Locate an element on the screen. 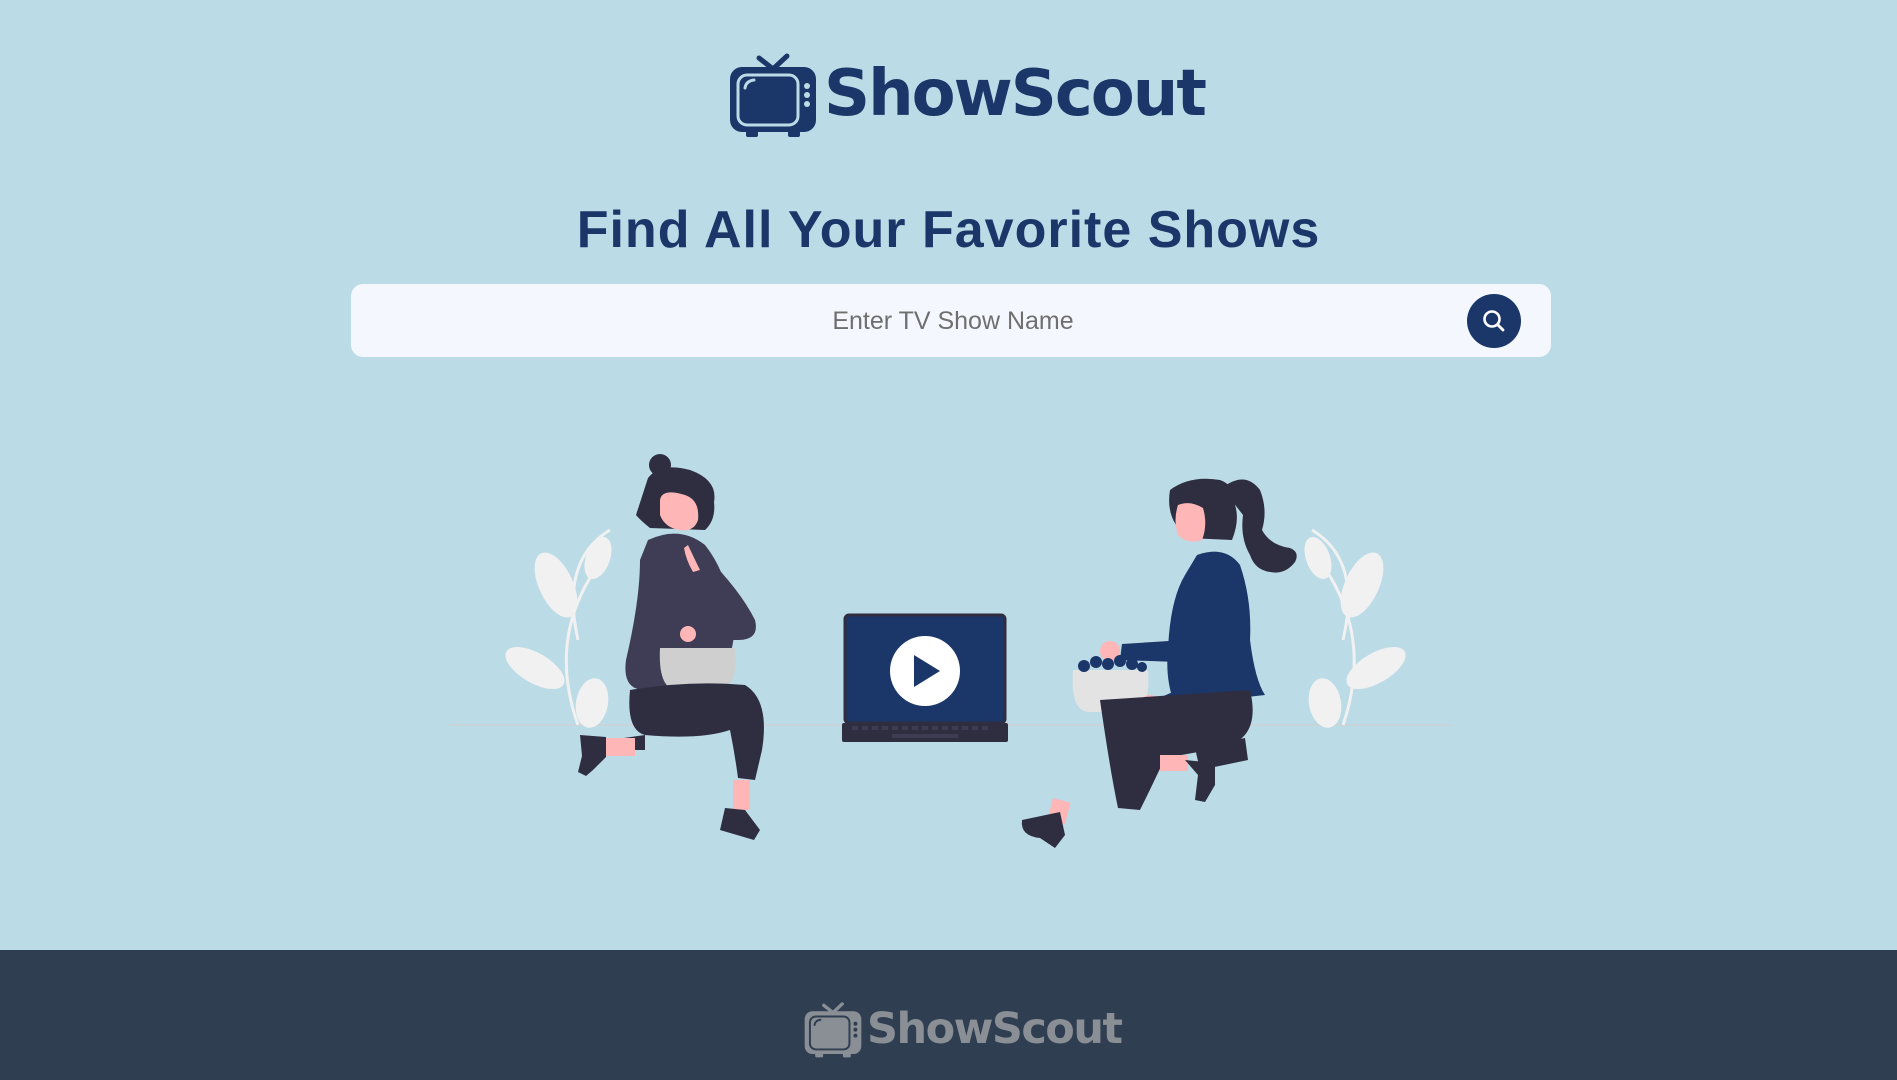 This screenshot has width=1897, height=1080. laptop is located at coordinates (925, 677).